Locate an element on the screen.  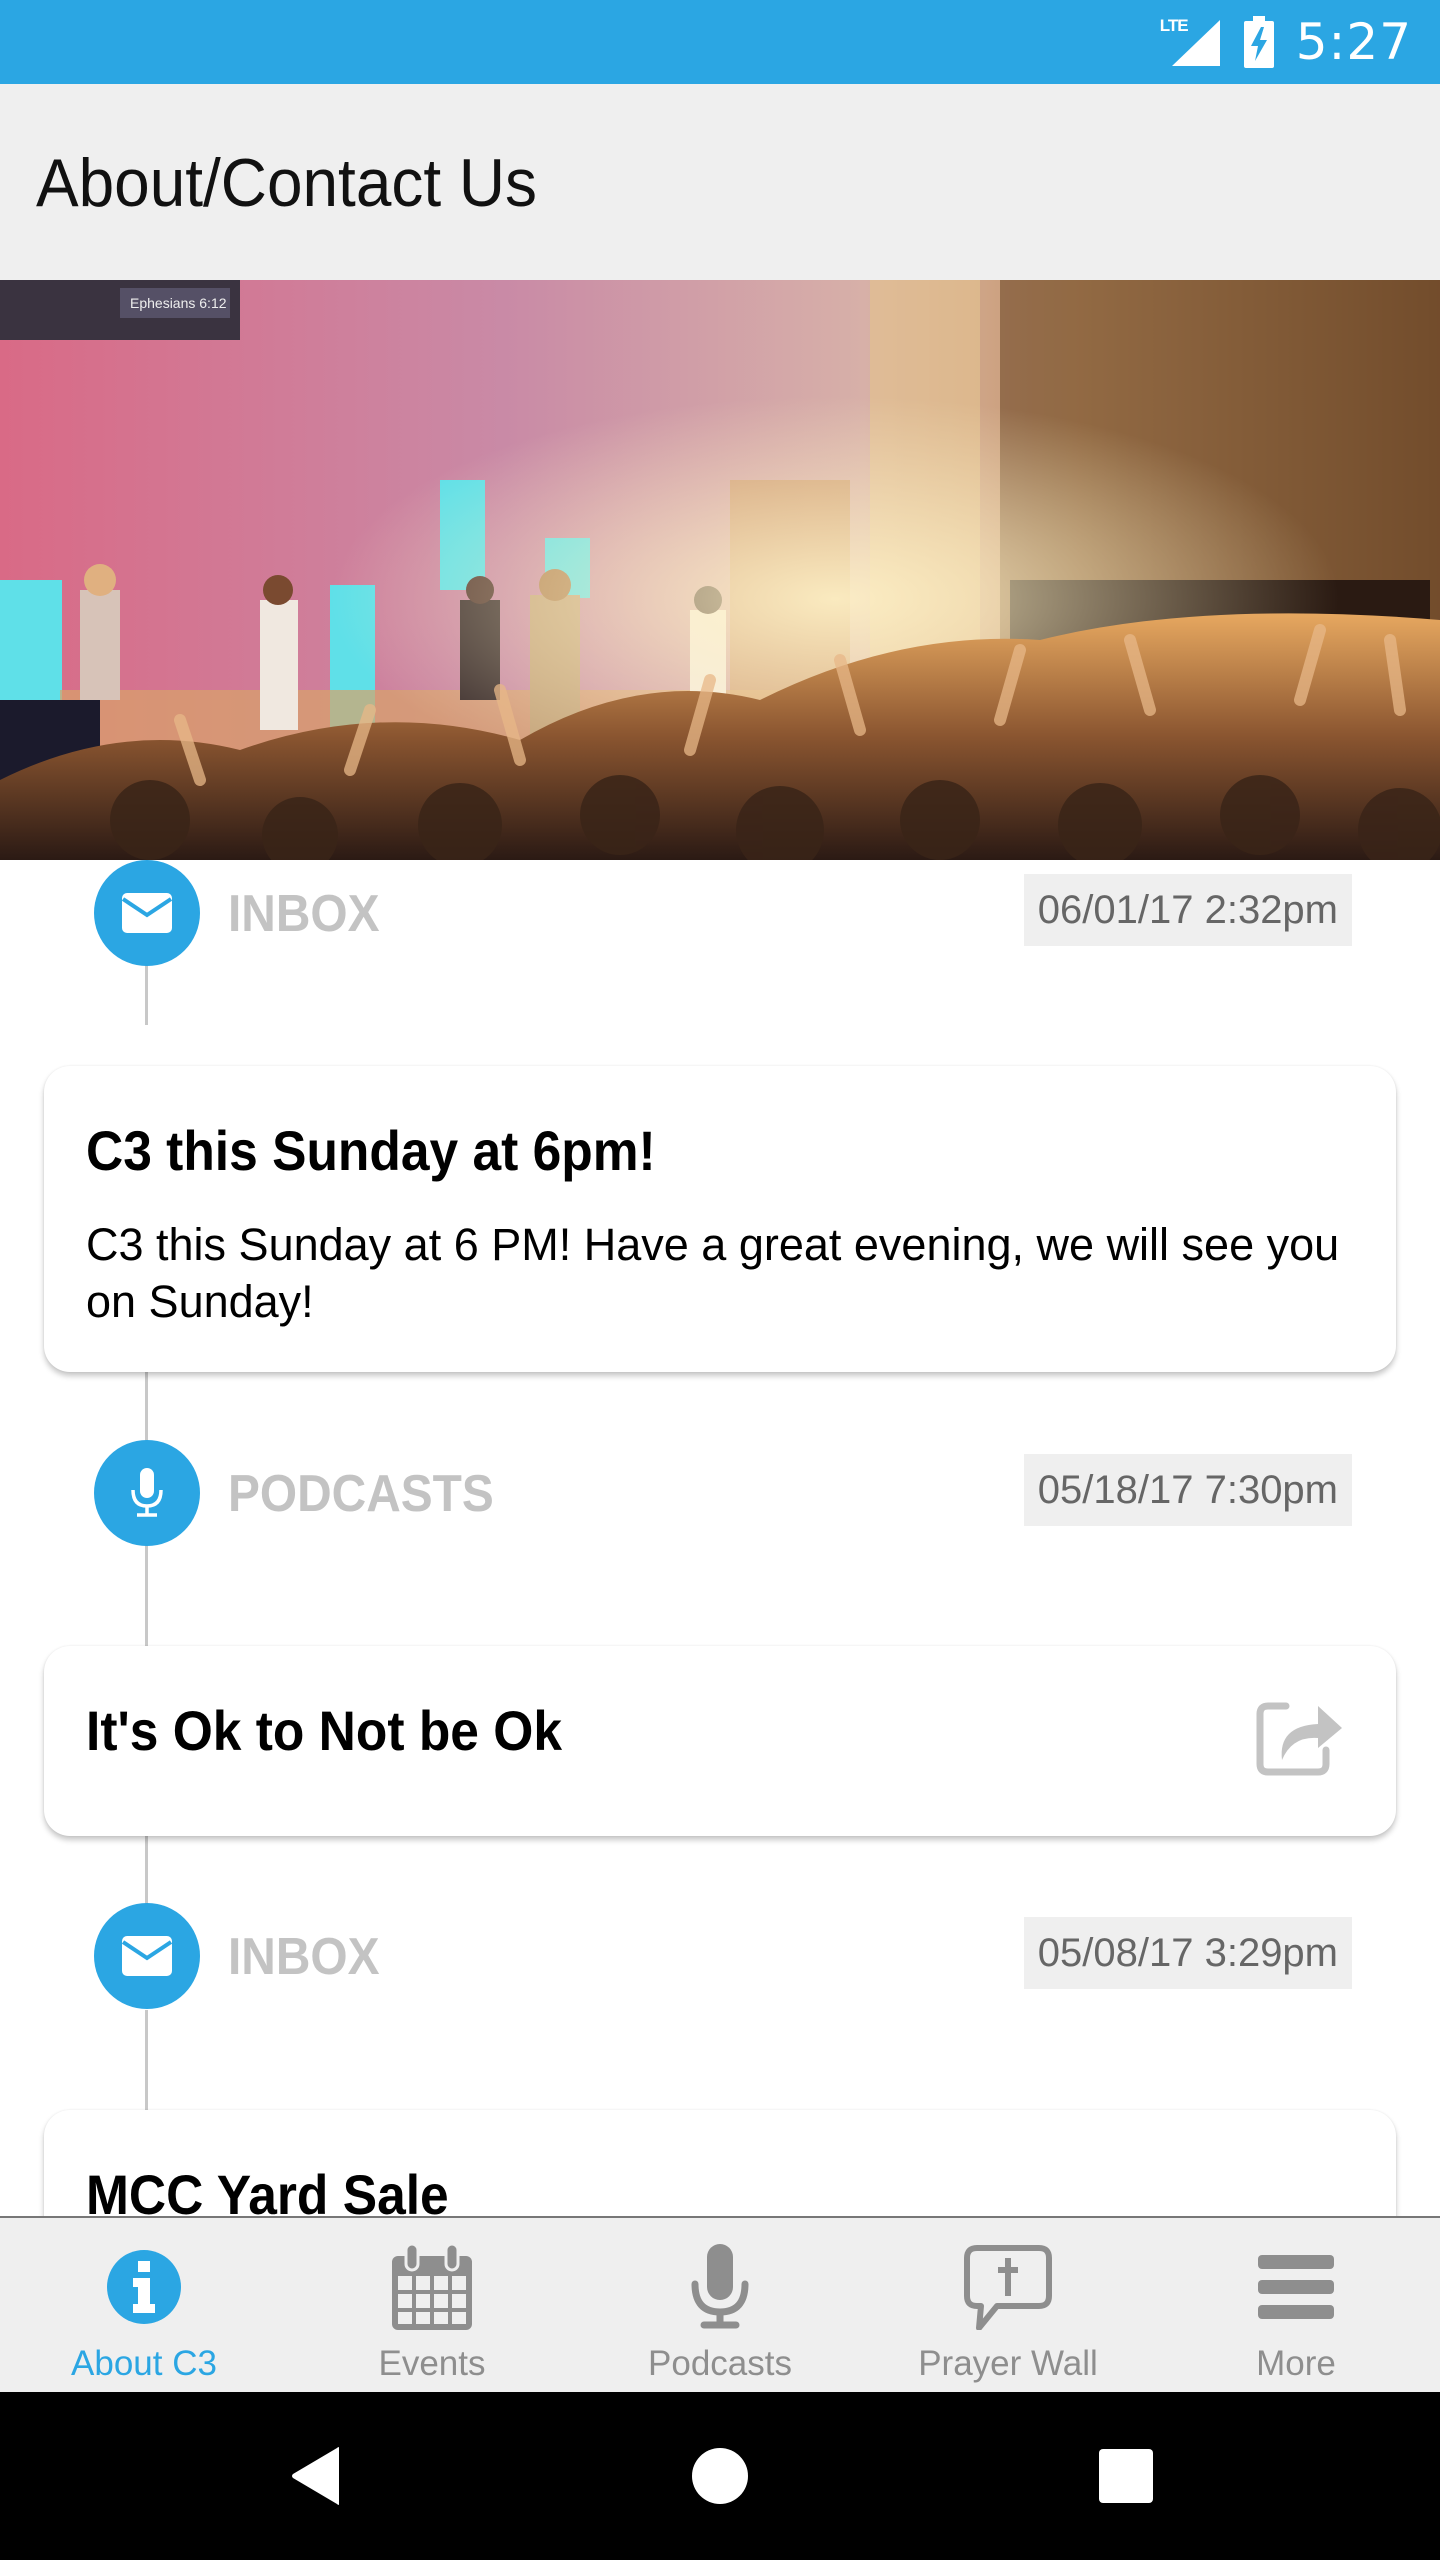
recents-button is located at coordinates (1126, 2476).